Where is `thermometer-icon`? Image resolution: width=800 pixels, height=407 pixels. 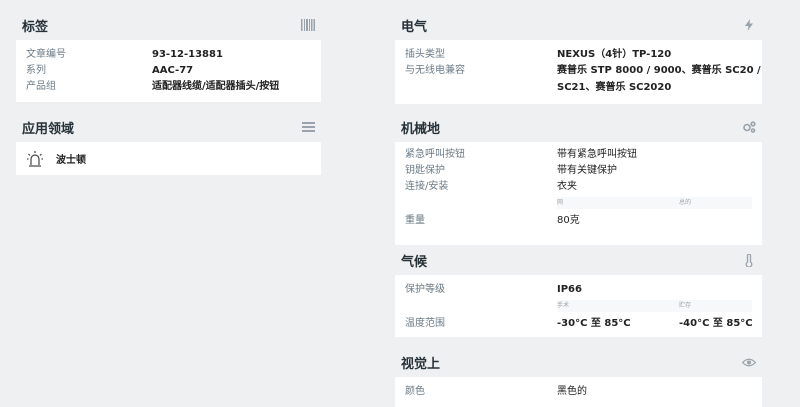 thermometer-icon is located at coordinates (749, 260).